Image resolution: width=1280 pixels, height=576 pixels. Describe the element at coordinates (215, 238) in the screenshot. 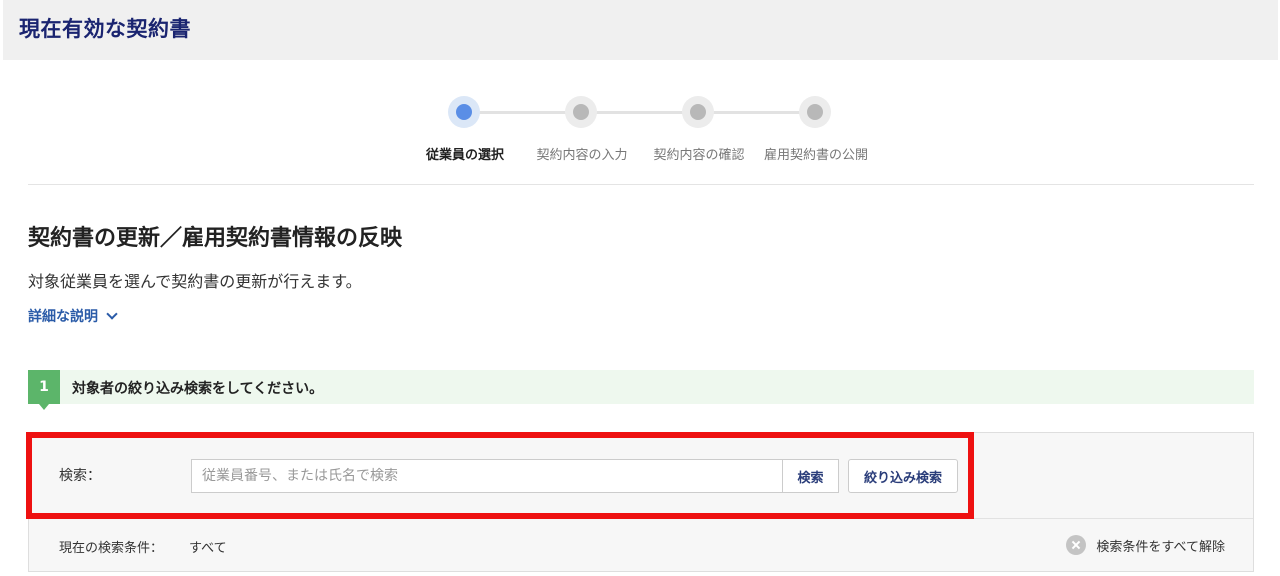

I see `section-title: 契約書の更新／雇用契約書情報の反映` at that location.